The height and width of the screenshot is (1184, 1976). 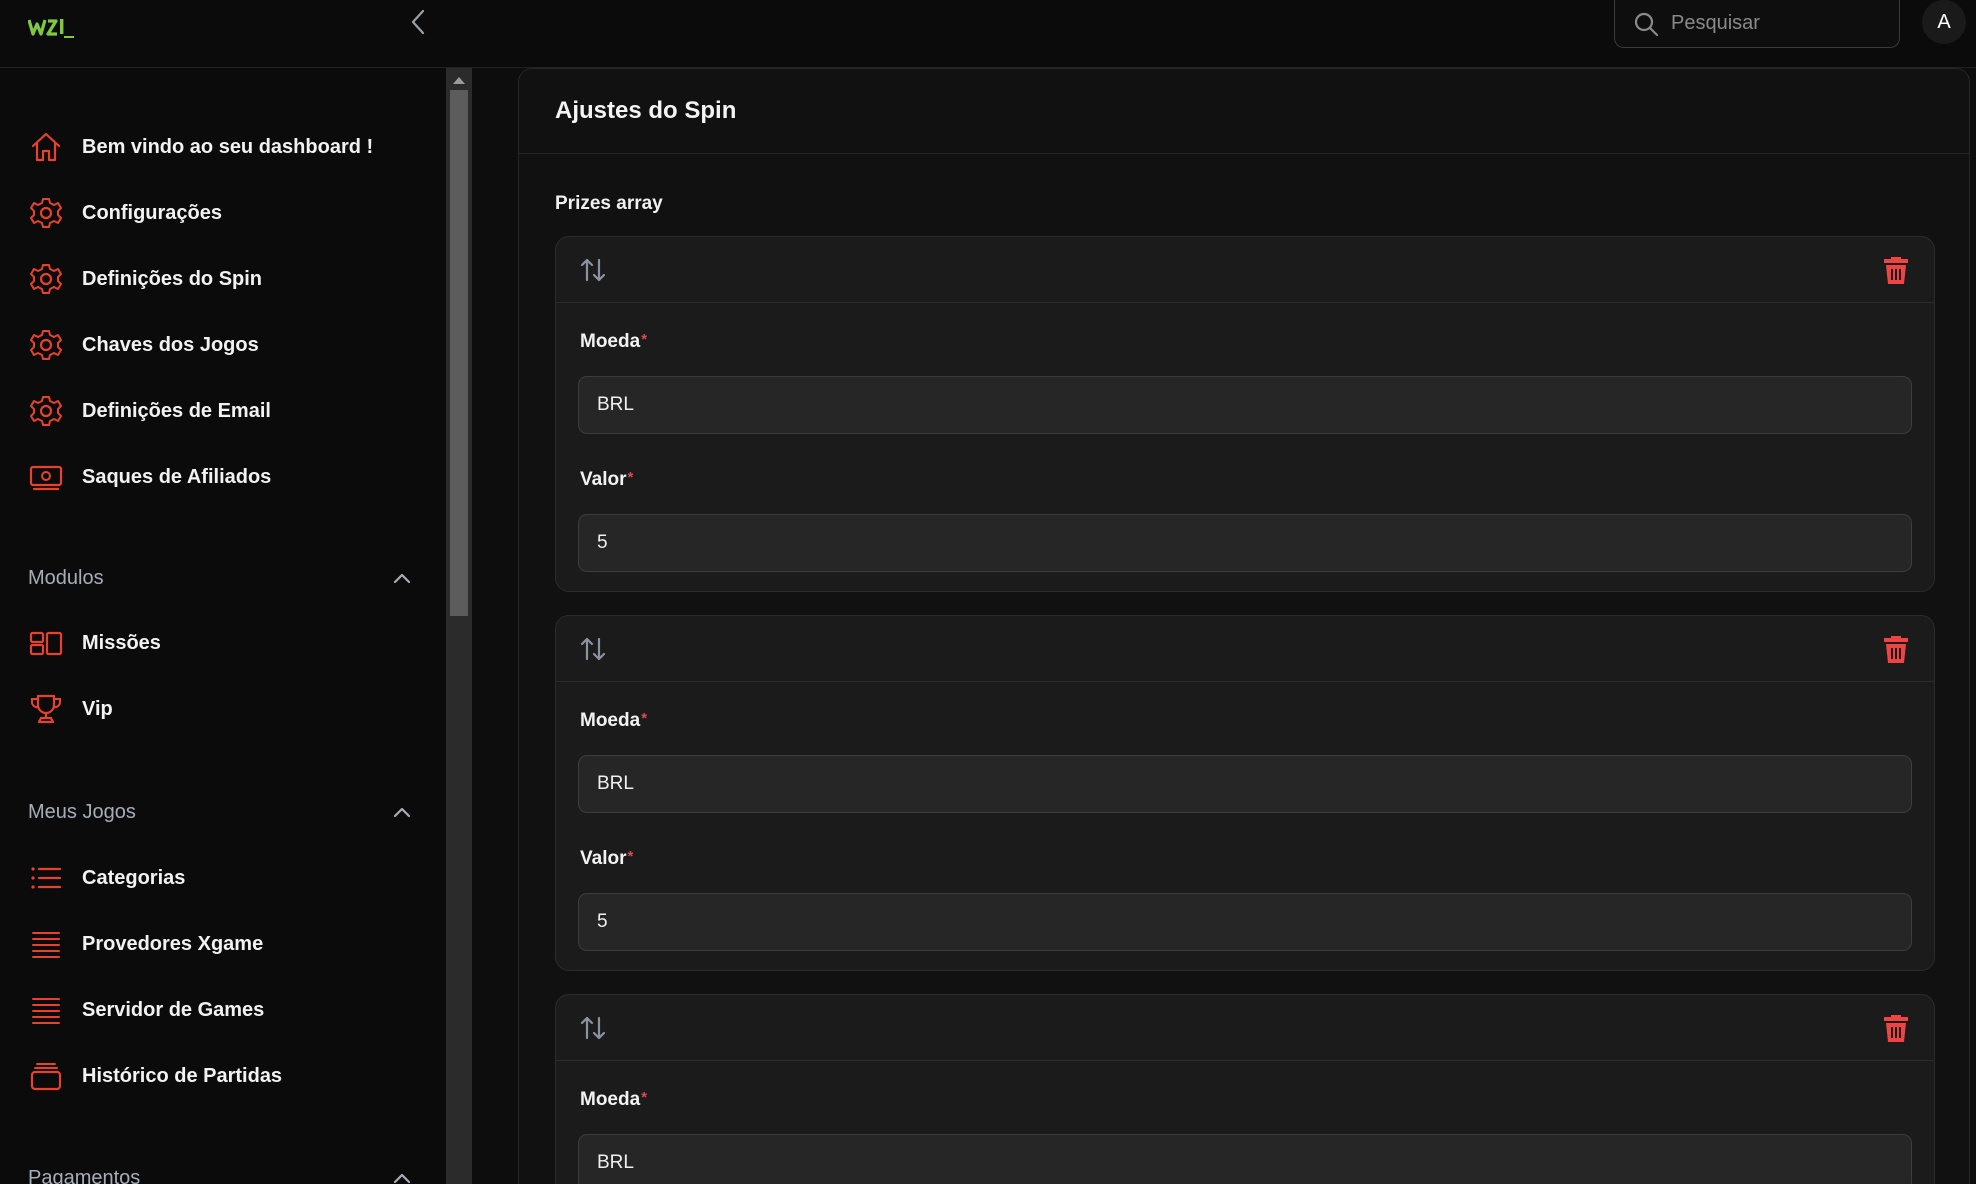 What do you see at coordinates (177, 476) in the screenshot?
I see `sidebar-item-label: Saques de Afiliados` at bounding box center [177, 476].